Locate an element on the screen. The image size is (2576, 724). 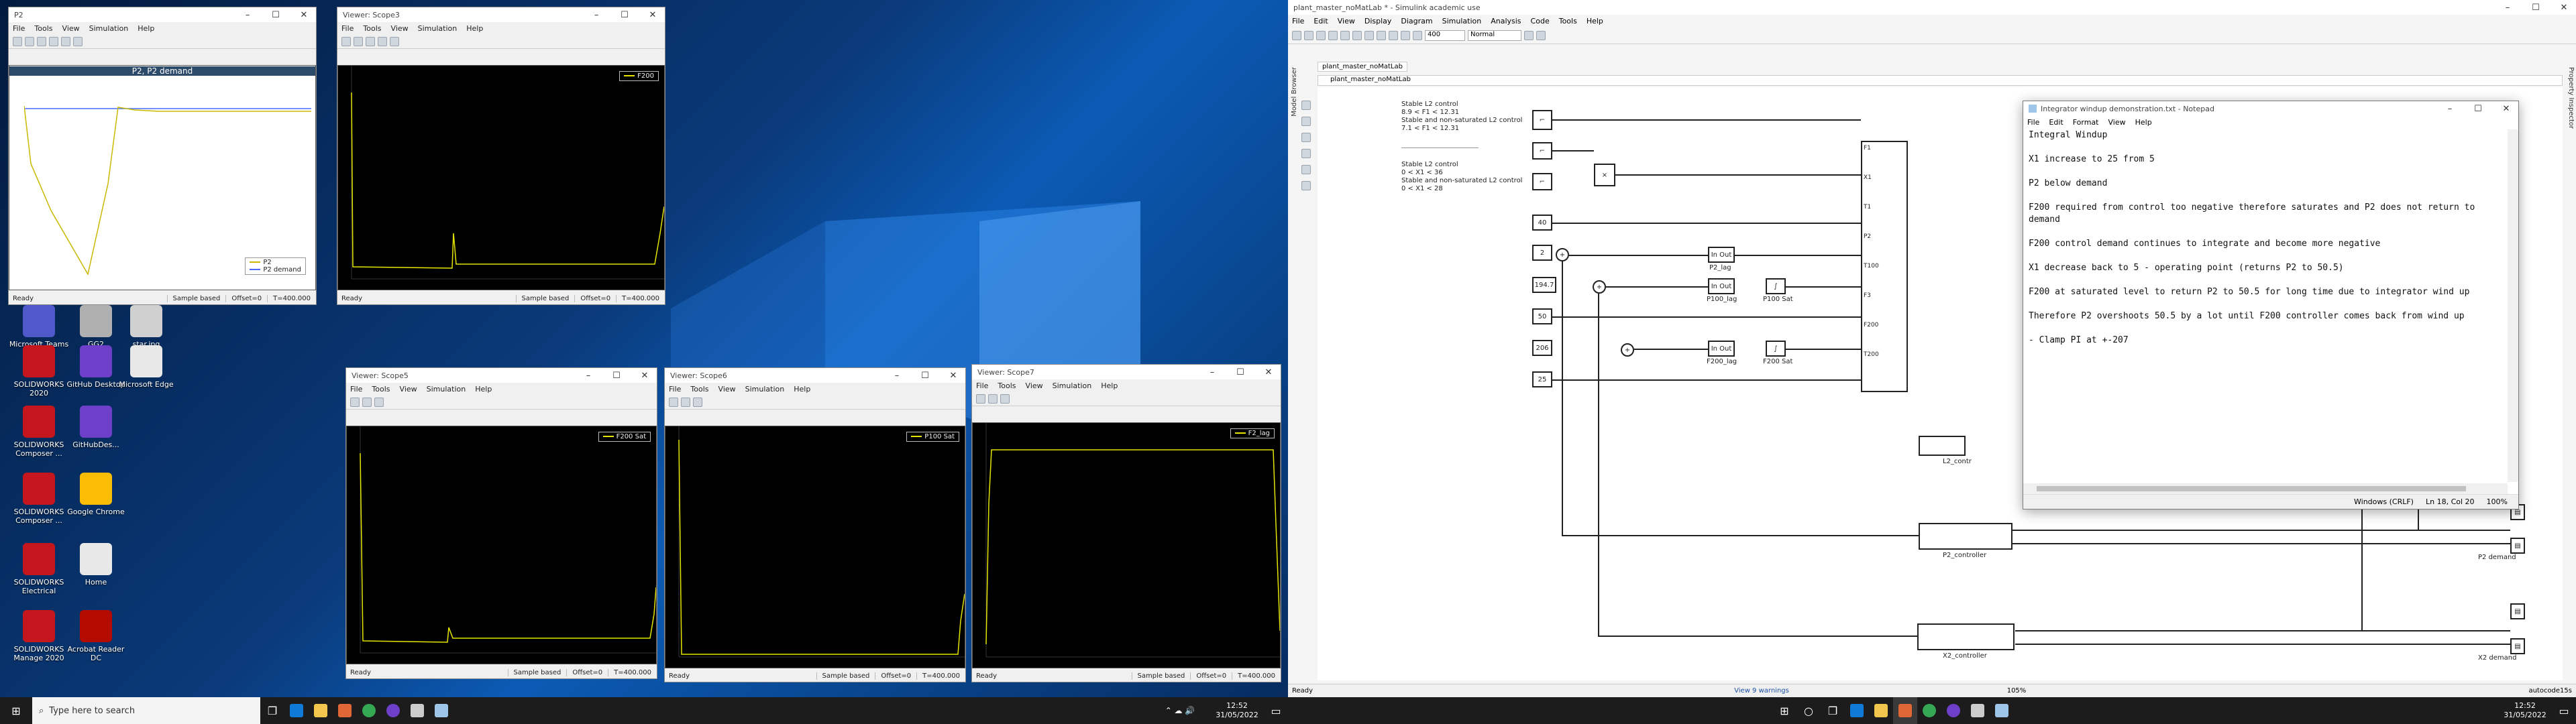
vertical-scrollbar is located at coordinates (2513, 305).